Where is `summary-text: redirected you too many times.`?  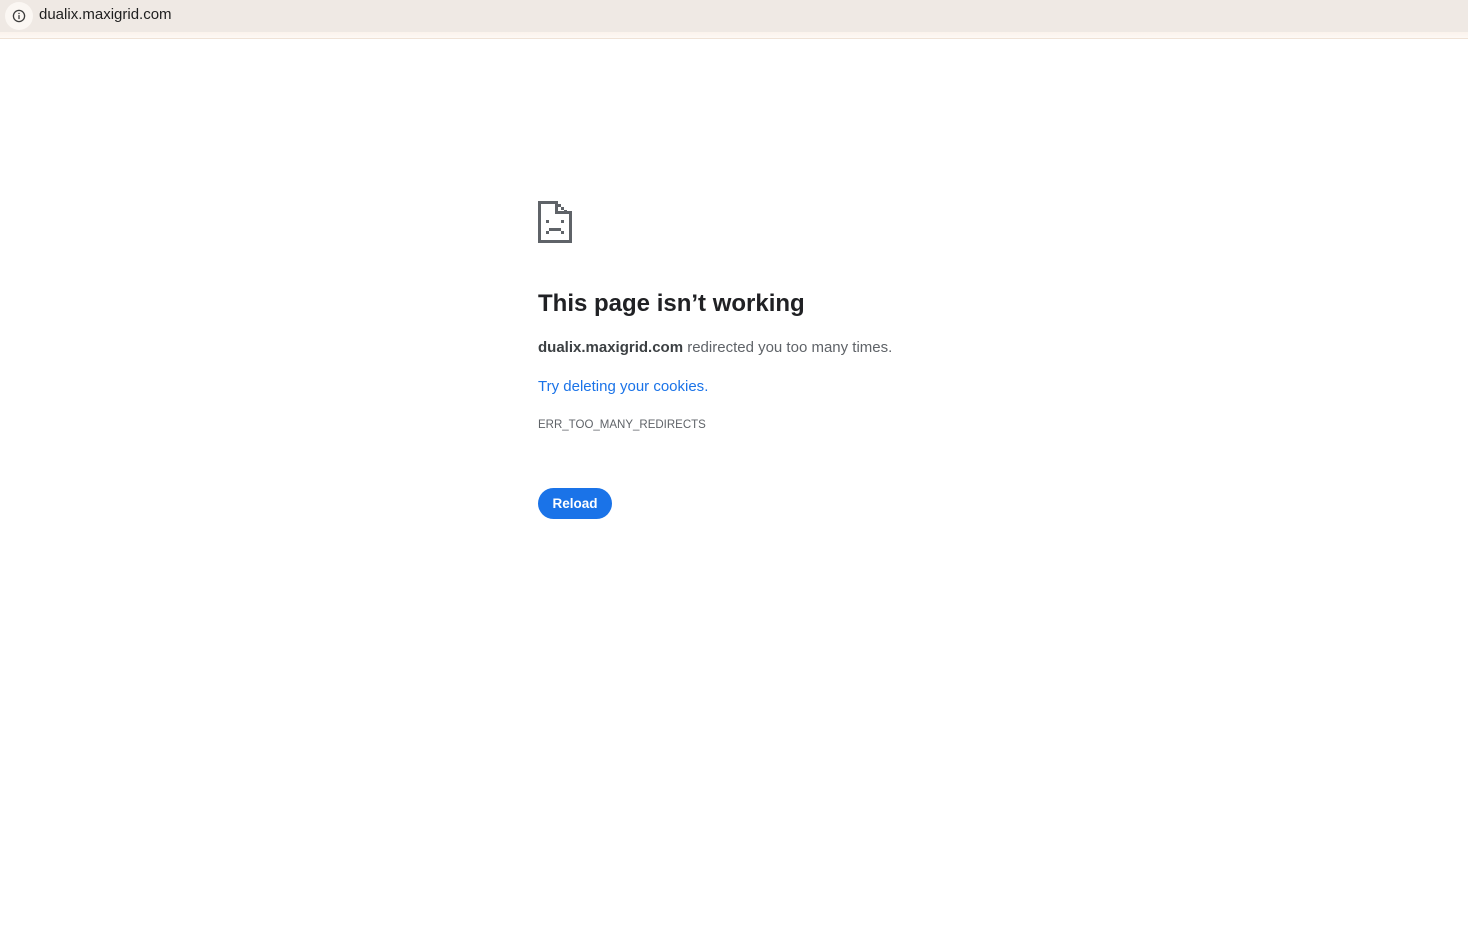 summary-text: redirected you too many times. is located at coordinates (788, 347).